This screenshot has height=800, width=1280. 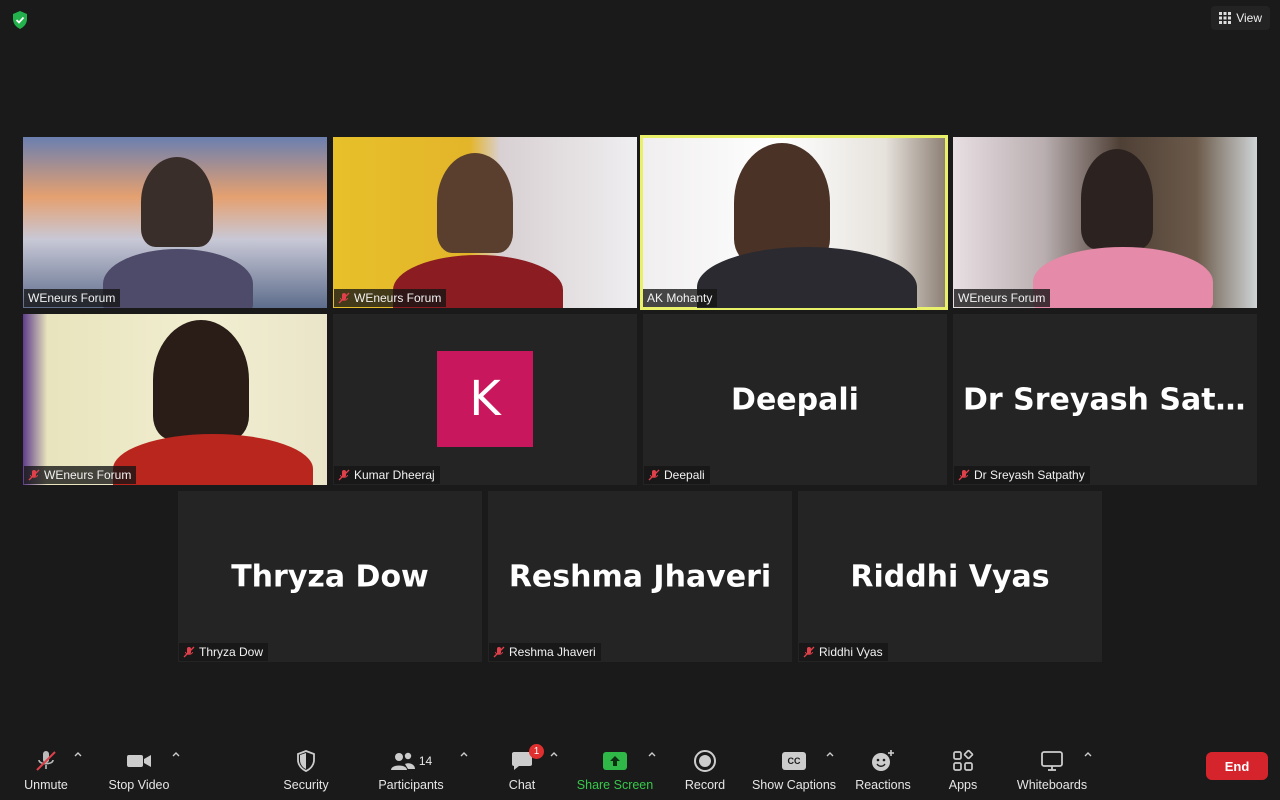 I want to click on participant-display-name: Reshma Jhaveri, so click(x=640, y=576).